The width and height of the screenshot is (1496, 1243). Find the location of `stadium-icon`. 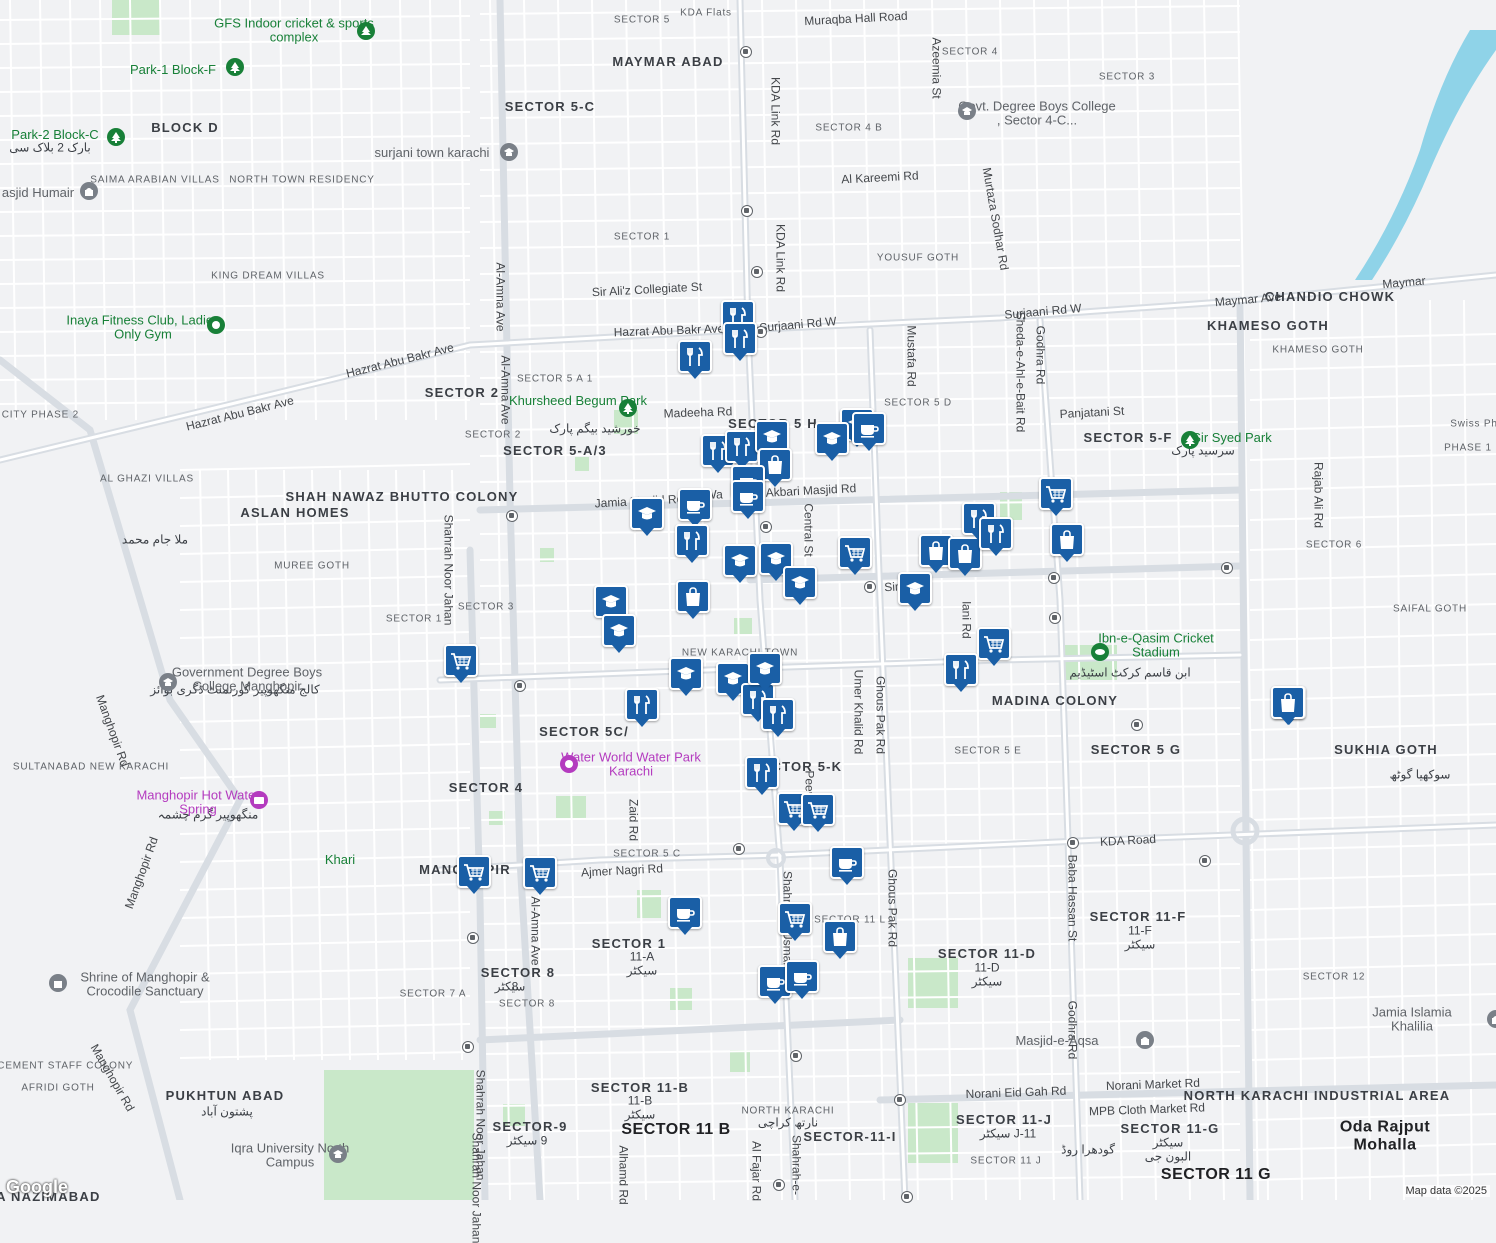

stadium-icon is located at coordinates (1100, 652).